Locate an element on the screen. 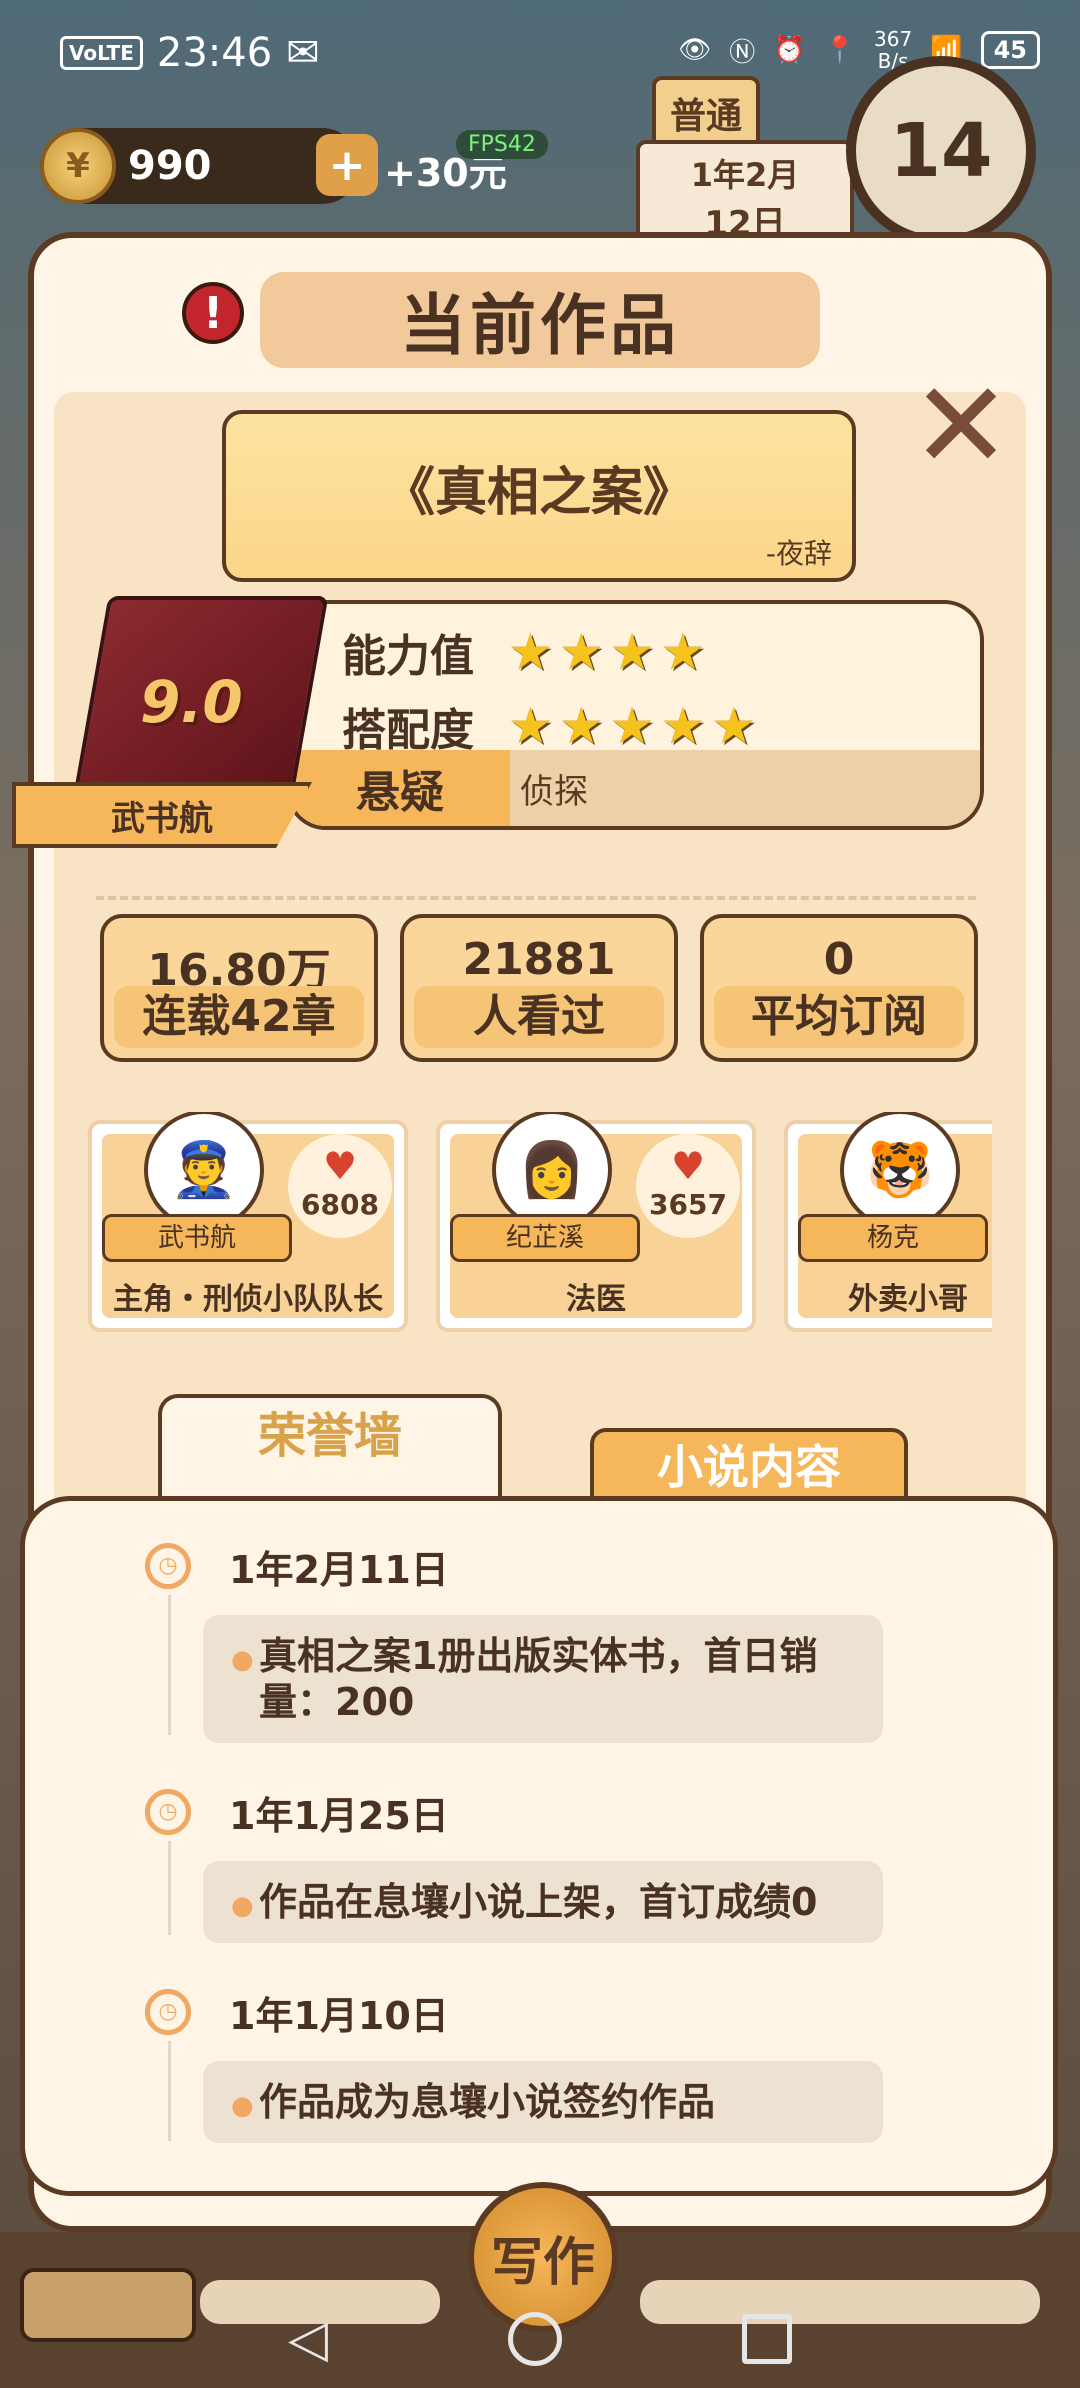  timeline-date: 1年1月10日 is located at coordinates (339, 2016).